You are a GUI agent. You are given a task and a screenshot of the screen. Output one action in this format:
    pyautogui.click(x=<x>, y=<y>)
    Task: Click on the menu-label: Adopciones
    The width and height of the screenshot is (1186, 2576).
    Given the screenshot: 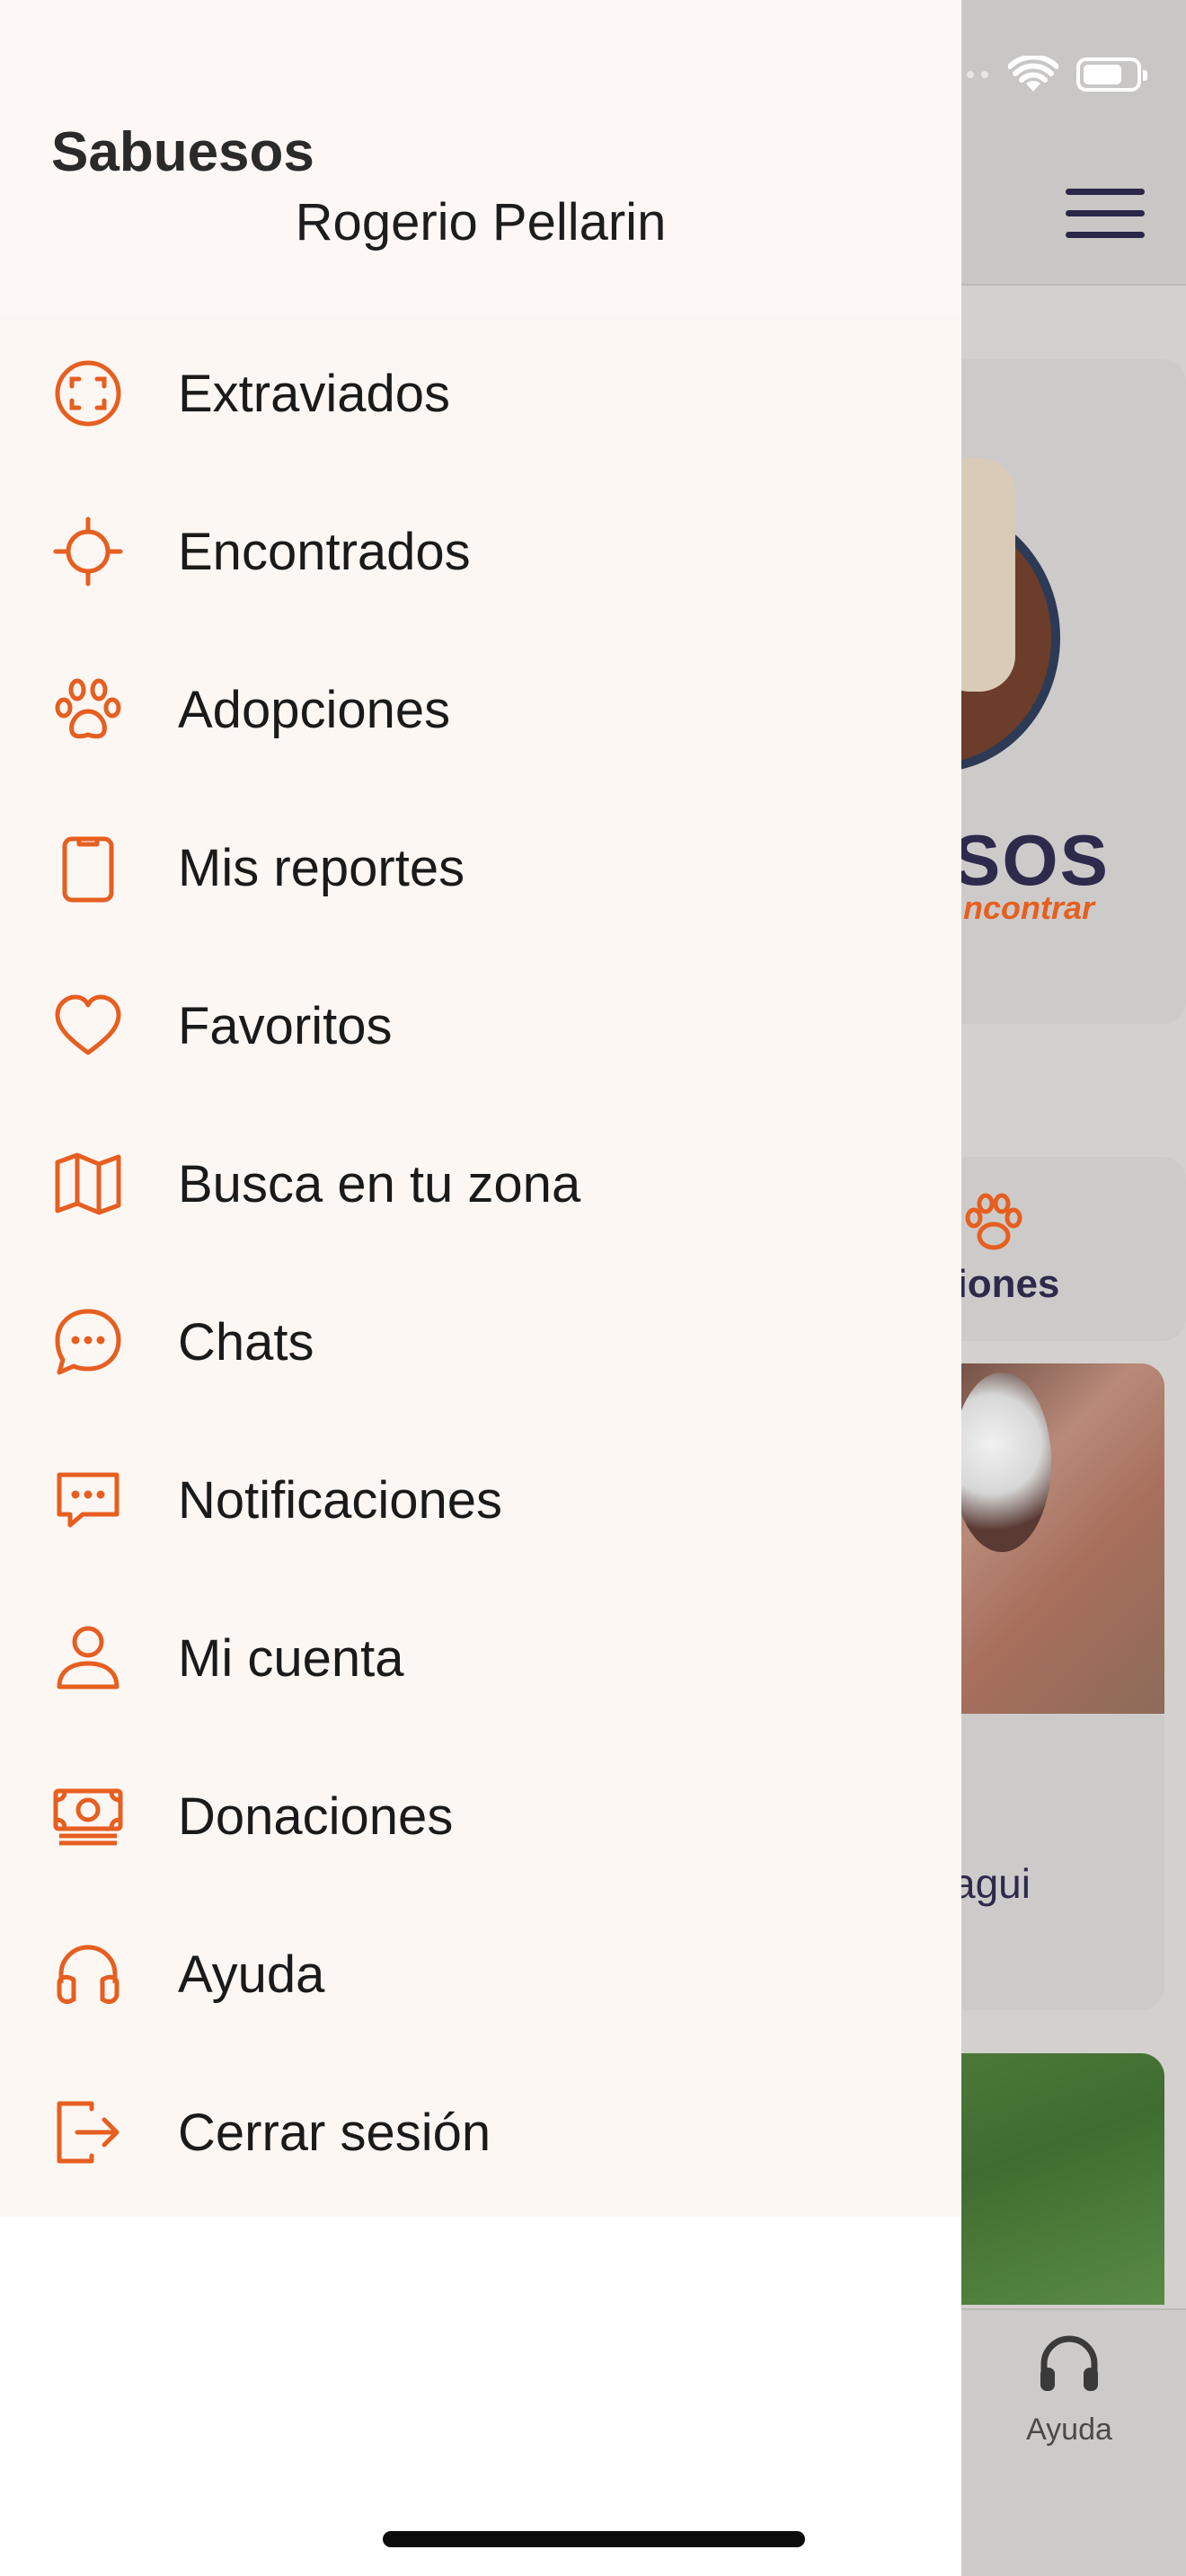 What is the action you would take?
    pyautogui.click(x=314, y=709)
    